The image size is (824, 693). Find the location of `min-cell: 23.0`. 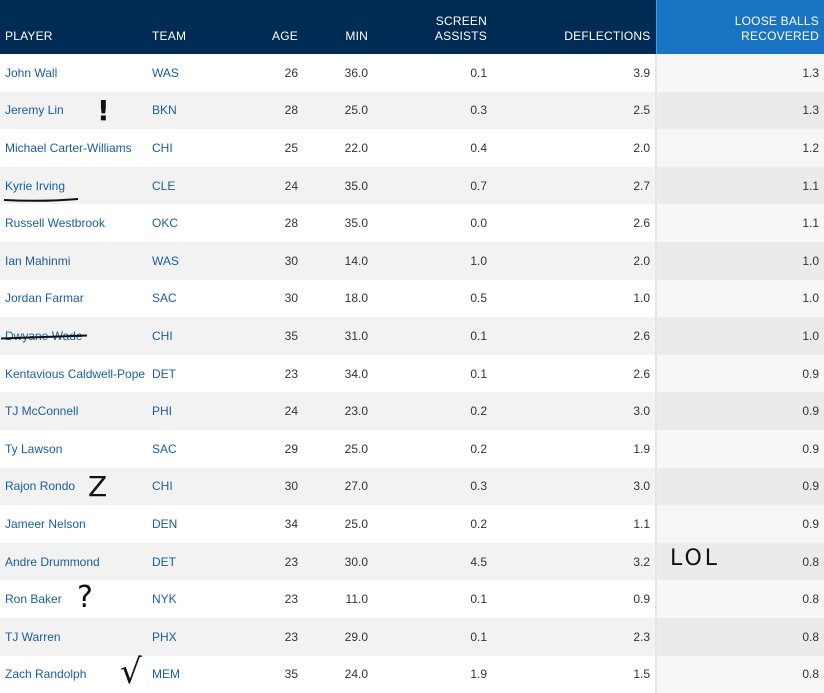

min-cell: 23.0 is located at coordinates (338, 411).